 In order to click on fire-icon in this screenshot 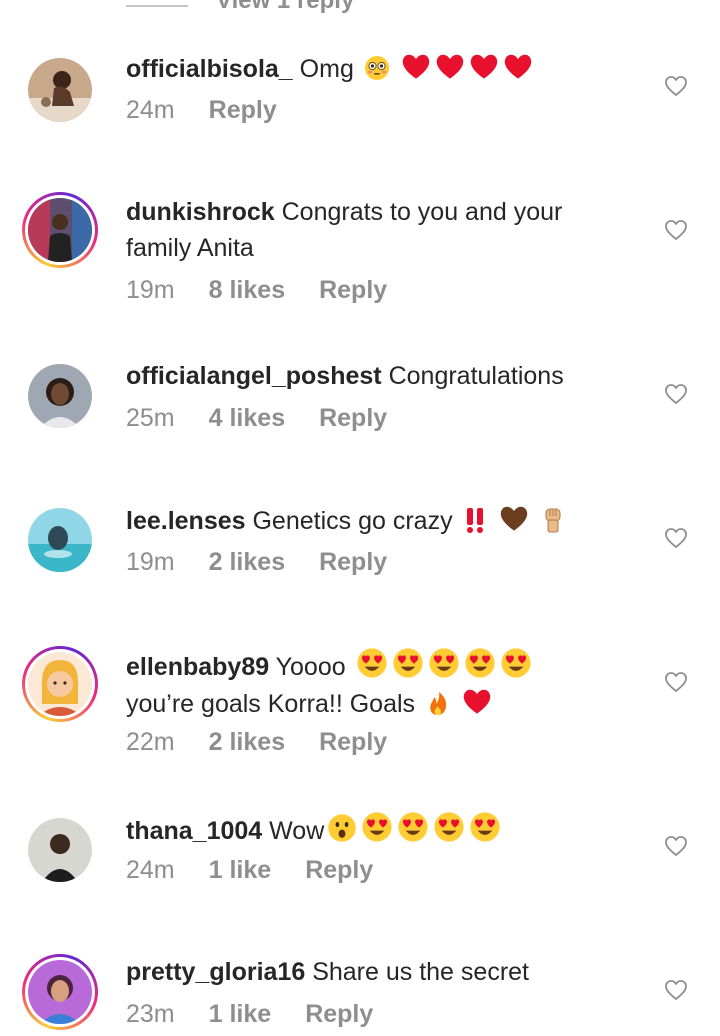, I will do `click(437, 704)`.